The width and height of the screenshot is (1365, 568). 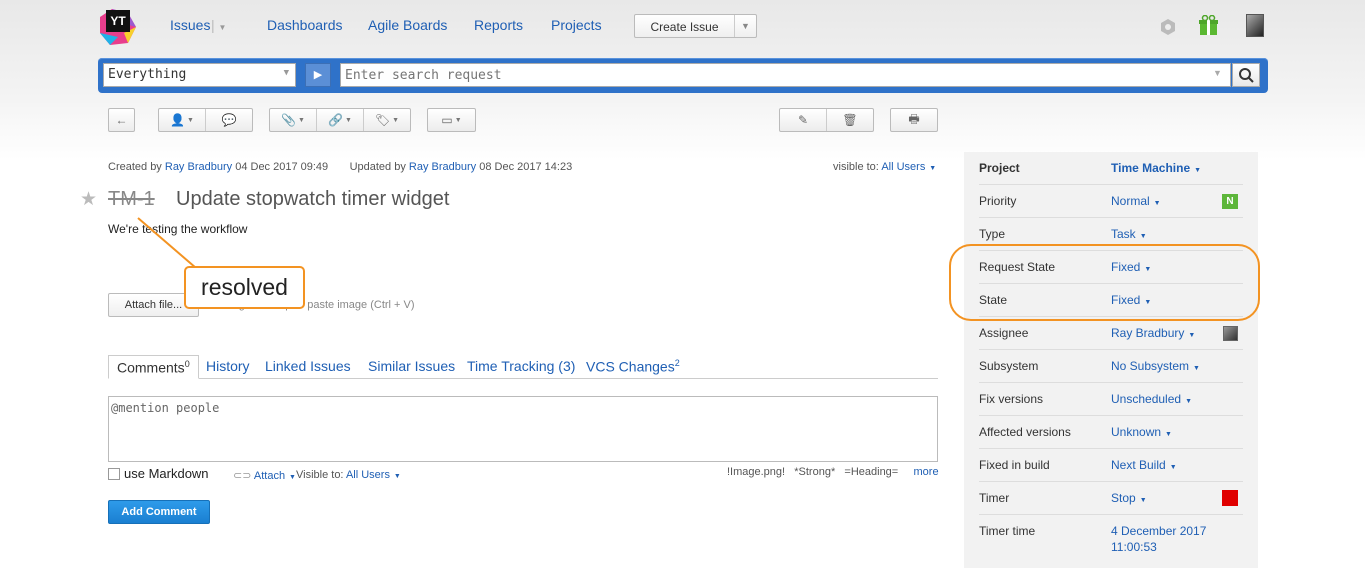 I want to click on paperclip-icon: 📎, so click(x=288, y=120).